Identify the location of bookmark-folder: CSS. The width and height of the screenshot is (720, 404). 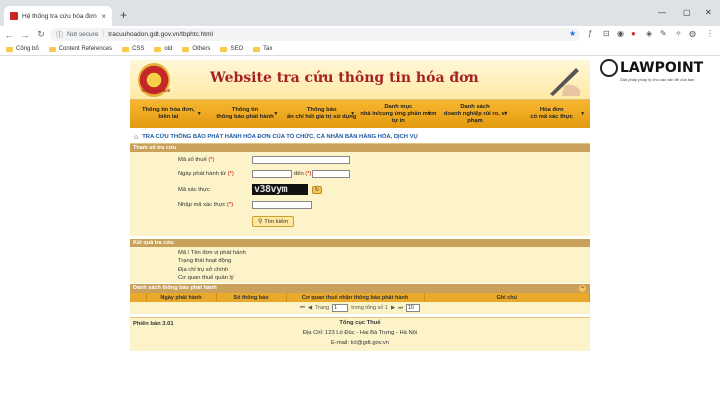
(133, 49).